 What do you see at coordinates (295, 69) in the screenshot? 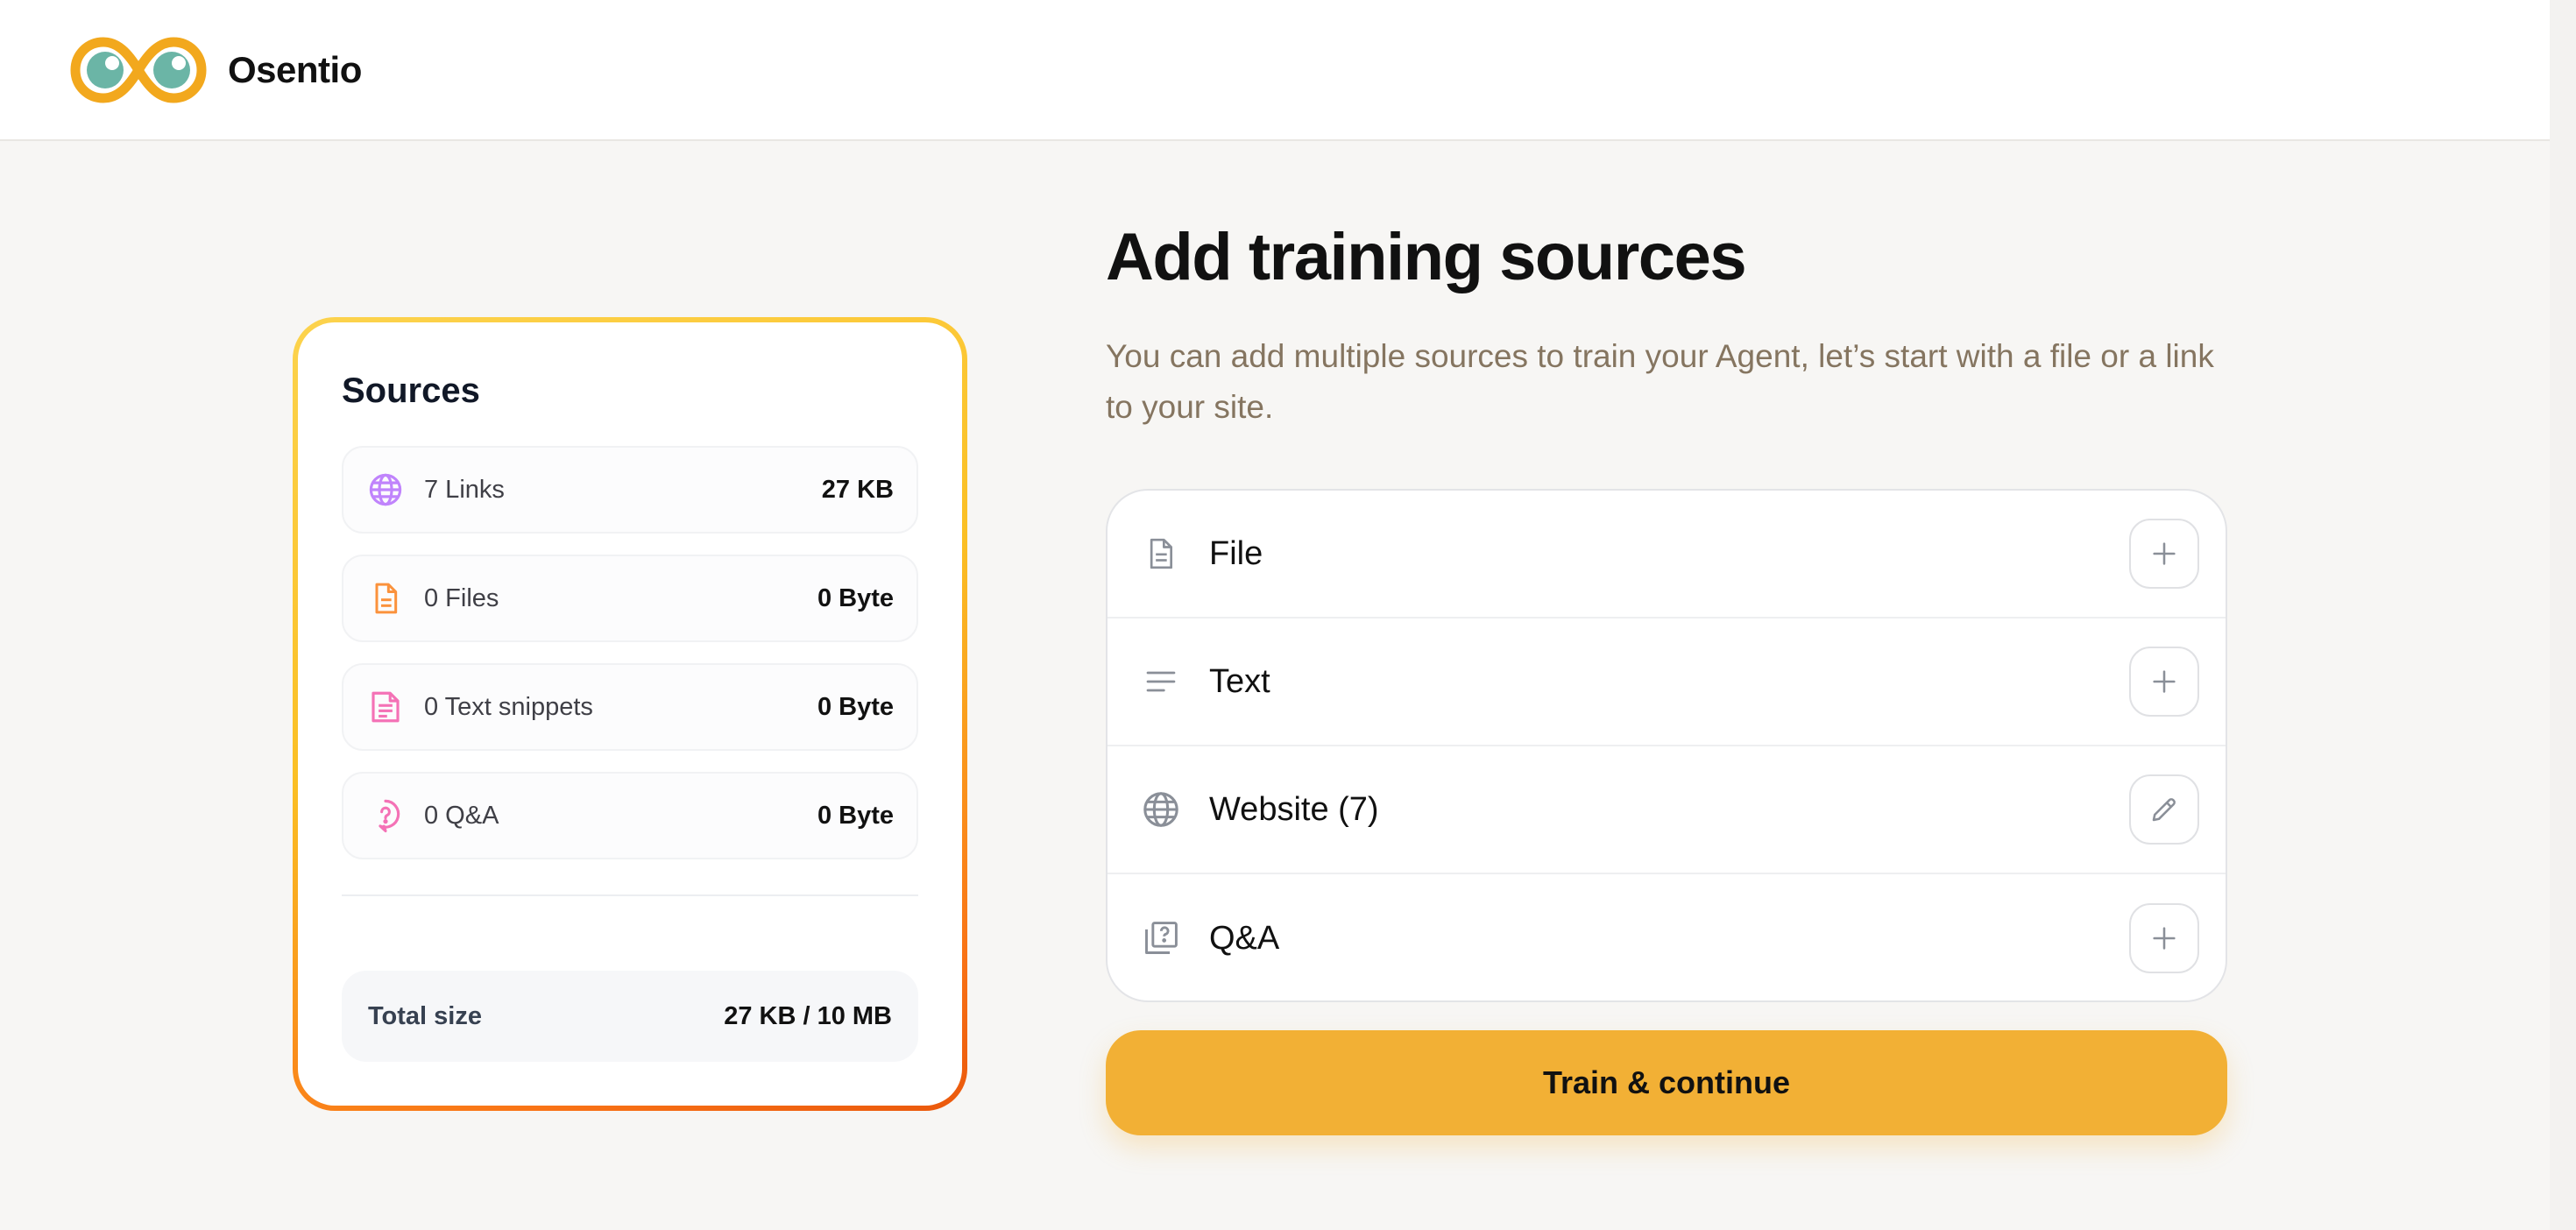
I see `brand-name: Osentio` at bounding box center [295, 69].